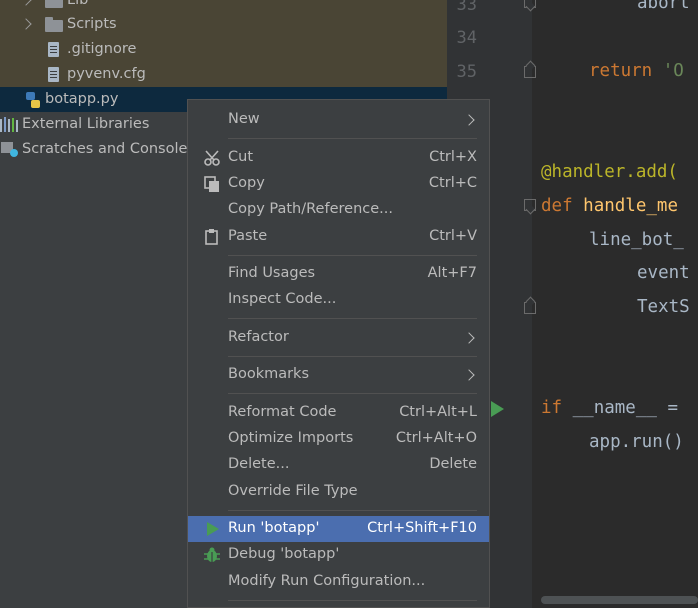 The image size is (698, 608). What do you see at coordinates (630, 206) in the screenshot?
I see `code-function-name: handle_me` at bounding box center [630, 206].